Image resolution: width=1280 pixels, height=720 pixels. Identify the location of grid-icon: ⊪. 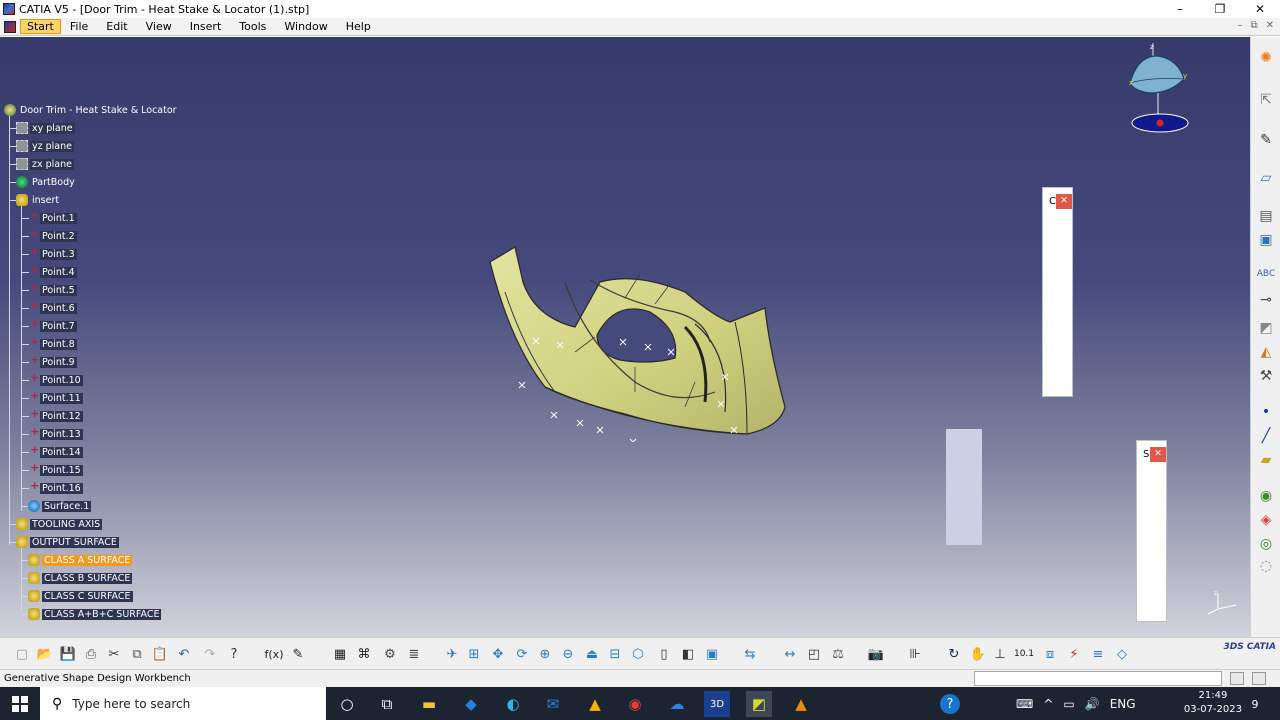
(915, 654).